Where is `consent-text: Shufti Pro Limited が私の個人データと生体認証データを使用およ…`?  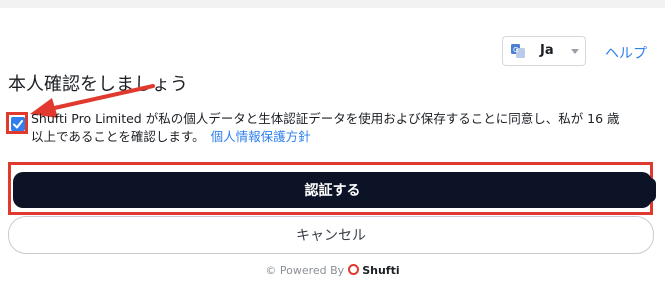
consent-text: Shufti Pro Limited が私の個人データと生体認証データを使用およ… is located at coordinates (331, 128).